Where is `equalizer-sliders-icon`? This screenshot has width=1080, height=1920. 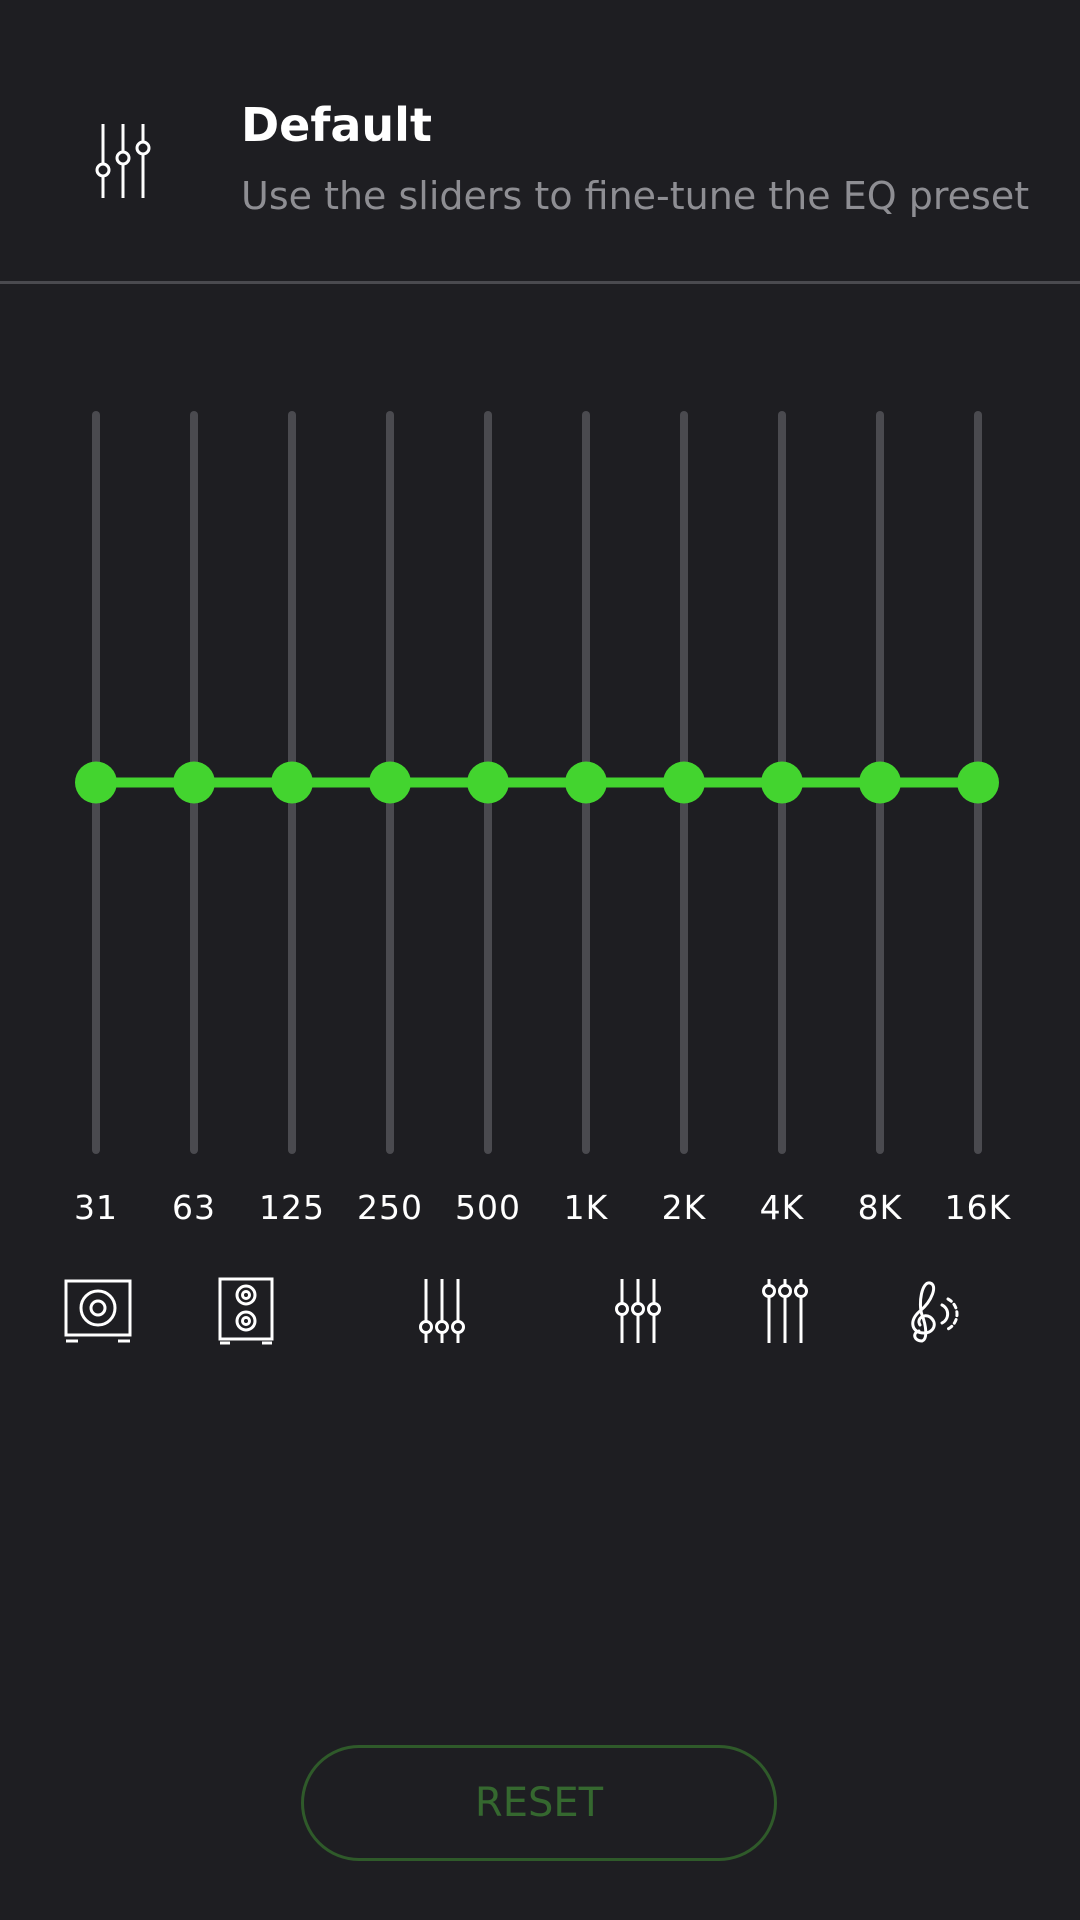
equalizer-sliders-icon is located at coordinates (123, 161).